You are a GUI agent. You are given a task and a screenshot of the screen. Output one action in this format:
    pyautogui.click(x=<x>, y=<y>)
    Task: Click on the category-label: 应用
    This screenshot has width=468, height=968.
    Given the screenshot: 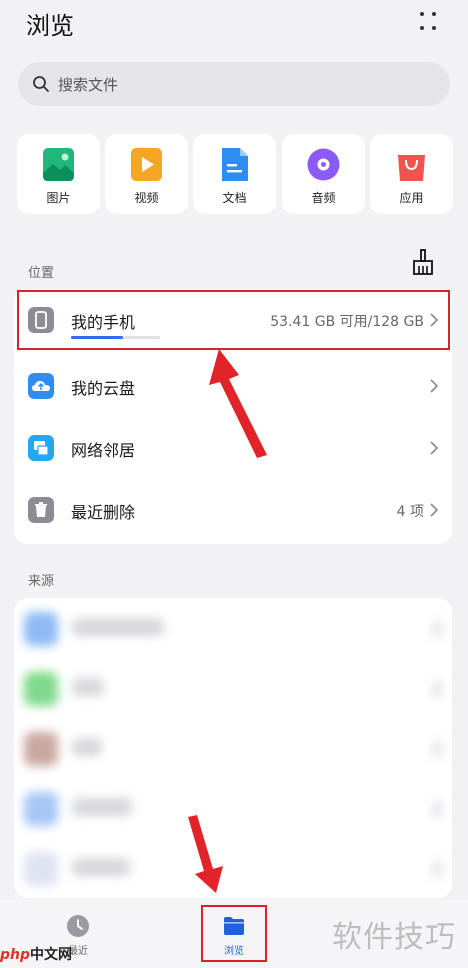 What is the action you would take?
    pyautogui.click(x=411, y=198)
    